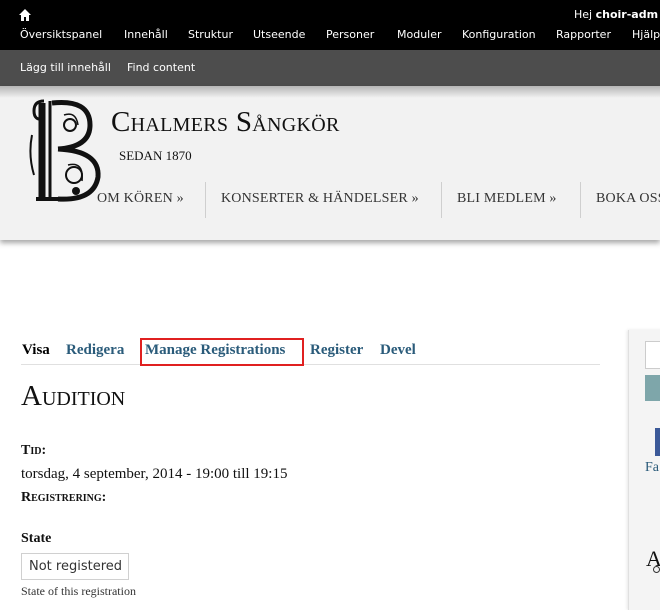  What do you see at coordinates (656, 569) in the screenshot?
I see `sidebar-list-bullet` at bounding box center [656, 569].